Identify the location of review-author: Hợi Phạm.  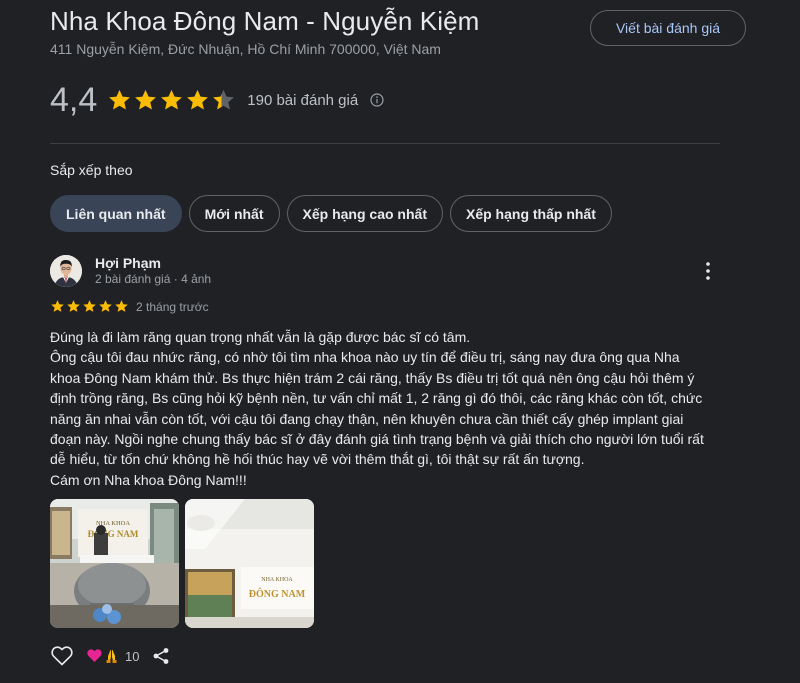
(128, 263).